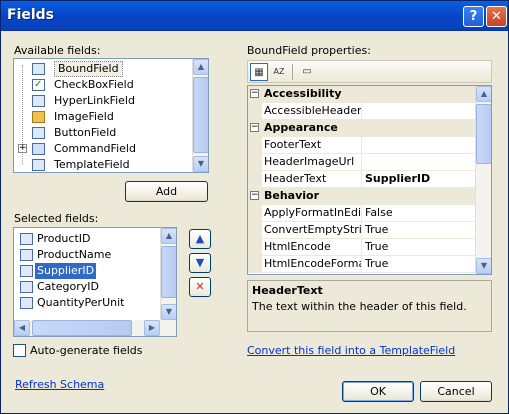 This screenshot has height=414, width=509. I want to click on selected-field-label: QuantityPerUnit, so click(81, 302).